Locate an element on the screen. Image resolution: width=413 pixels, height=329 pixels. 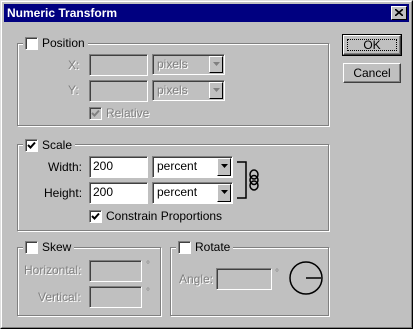
width-unit-select: percent is located at coordinates (192, 167).